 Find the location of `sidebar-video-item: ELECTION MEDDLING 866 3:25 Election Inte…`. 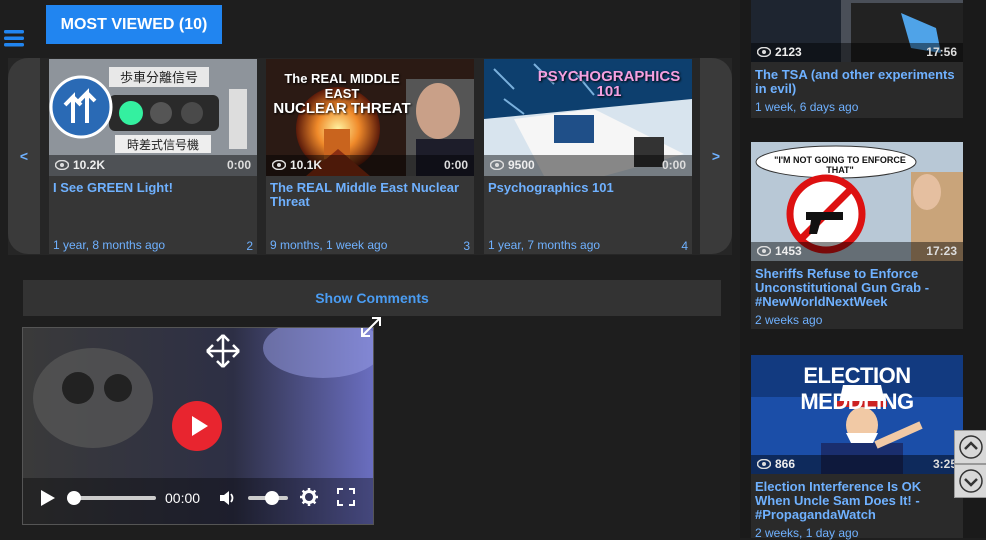

sidebar-video-item: ELECTION MEDDLING 866 3:25 Election Inte… is located at coordinates (857, 447).